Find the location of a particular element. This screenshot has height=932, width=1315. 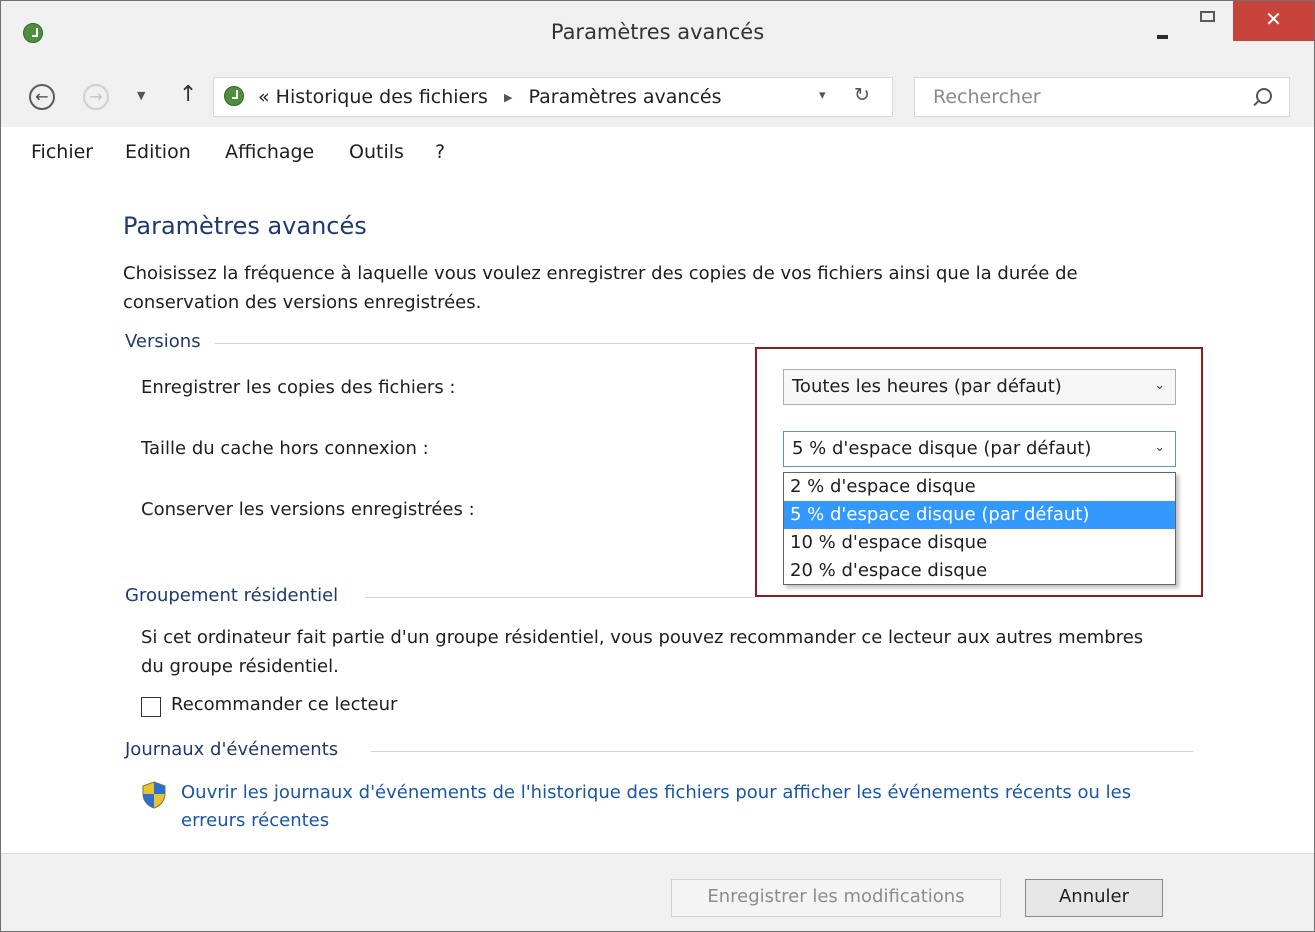

search-placeholder: Rechercher is located at coordinates (987, 97).